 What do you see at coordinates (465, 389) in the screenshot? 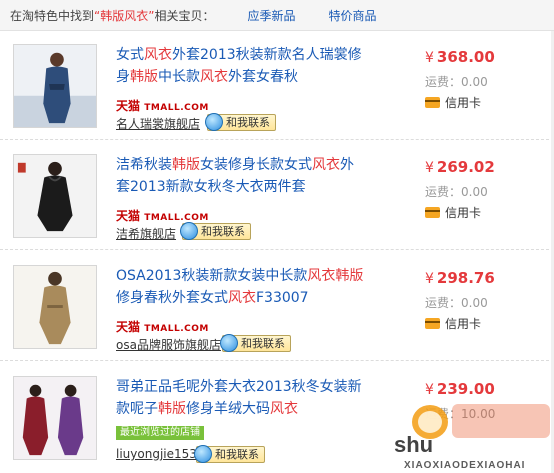
I see `price-value: 239.00` at bounding box center [465, 389].